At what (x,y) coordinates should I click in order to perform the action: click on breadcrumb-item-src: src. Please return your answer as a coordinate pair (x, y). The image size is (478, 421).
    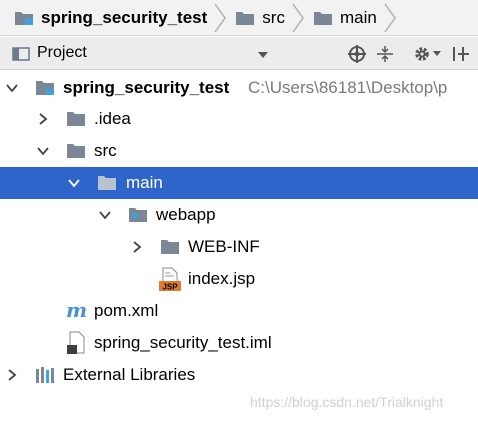
    Looking at the image, I should click on (268, 18).